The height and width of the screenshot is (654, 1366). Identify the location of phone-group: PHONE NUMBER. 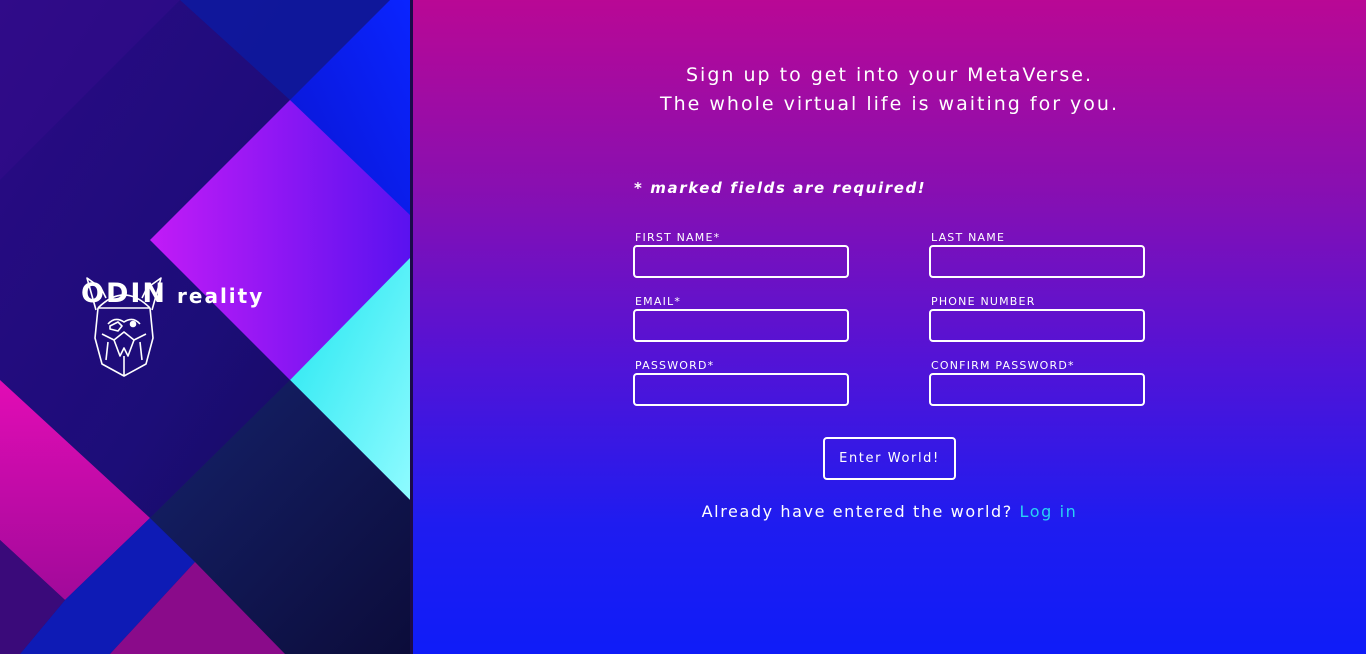
(1037, 318).